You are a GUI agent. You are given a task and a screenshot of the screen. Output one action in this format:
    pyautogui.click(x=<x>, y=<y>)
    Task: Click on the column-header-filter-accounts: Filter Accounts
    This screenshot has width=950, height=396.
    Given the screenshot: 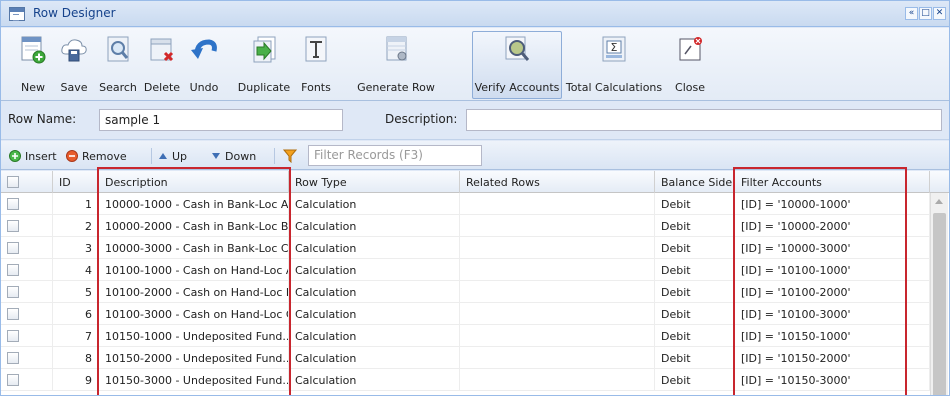 What is the action you would take?
    pyautogui.click(x=832, y=182)
    